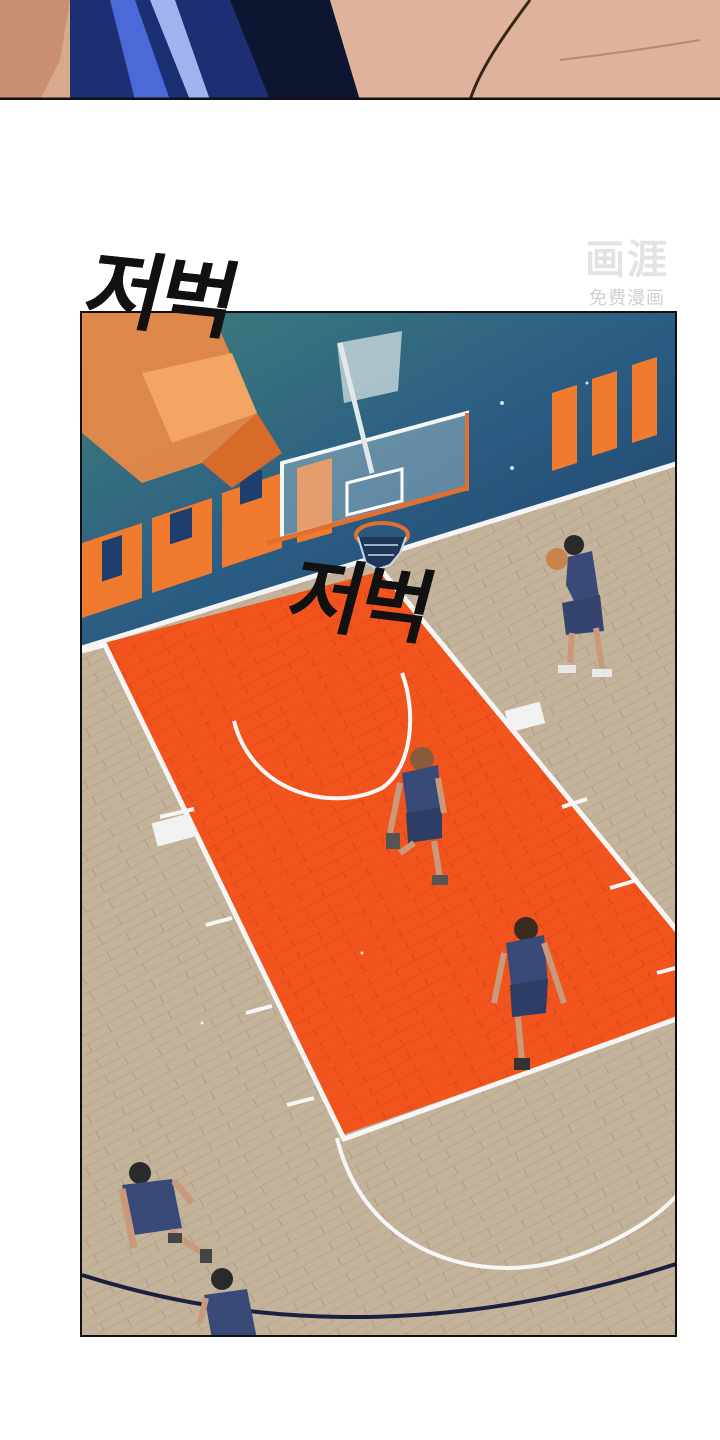 The image size is (720, 1440). I want to click on sound-effect-lower: 저벅, so click(360, 601).